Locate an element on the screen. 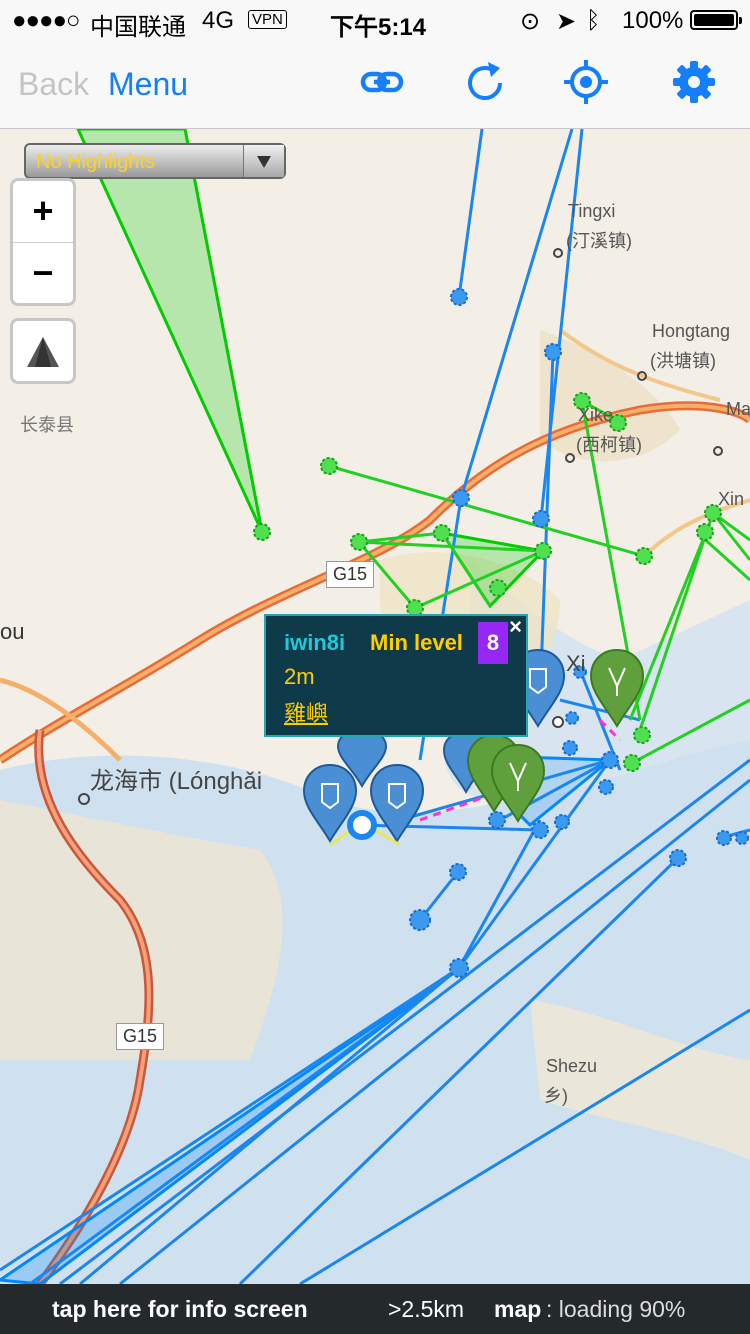 The width and height of the screenshot is (750, 1334). status-bar: ●●●●○ 中国联通 4G VPN 下午5:14 ⊙ ➤ ᛒ 100% is located at coordinates (375, 20).